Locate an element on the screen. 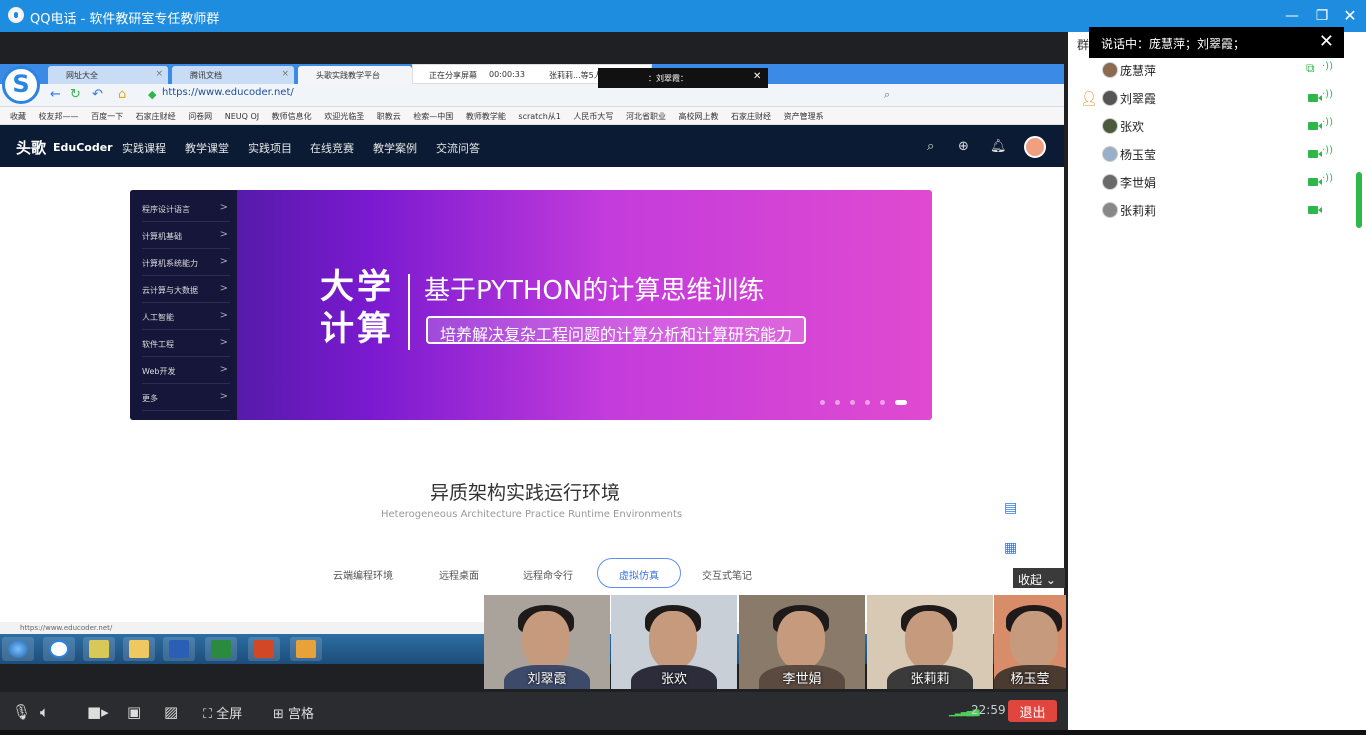 The image size is (1366, 735). whiteboard-icon: ▨ is located at coordinates (171, 712).